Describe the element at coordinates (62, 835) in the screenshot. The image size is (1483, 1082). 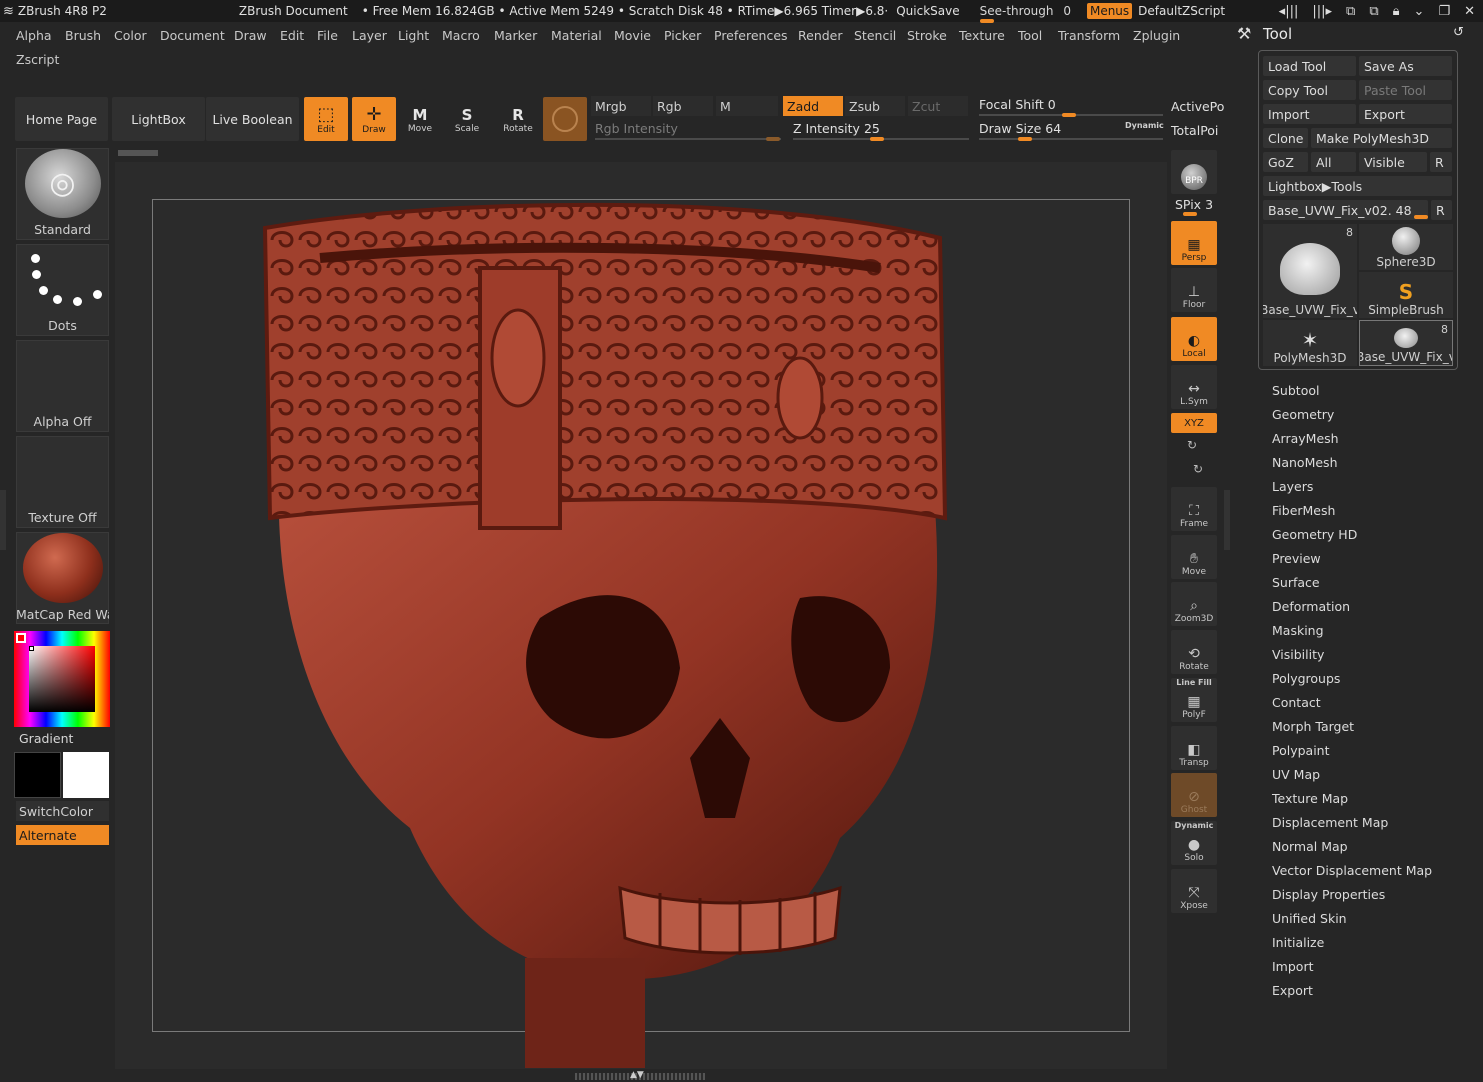
I see `alternate-button: Alternate` at that location.